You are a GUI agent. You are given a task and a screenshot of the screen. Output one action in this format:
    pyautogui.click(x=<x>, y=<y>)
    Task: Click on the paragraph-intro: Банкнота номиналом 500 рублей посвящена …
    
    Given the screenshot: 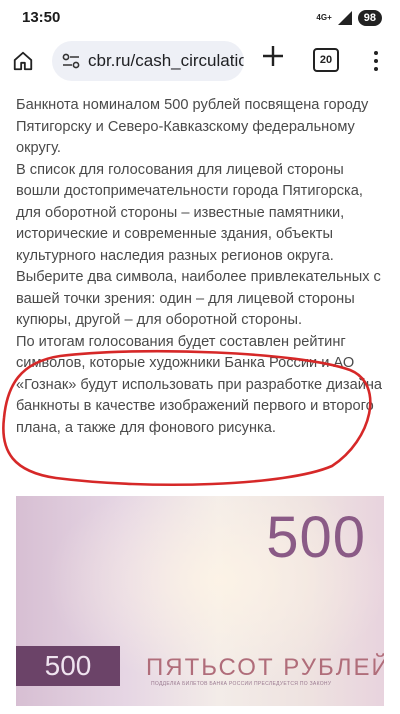 What is the action you would take?
    pyautogui.click(x=192, y=126)
    